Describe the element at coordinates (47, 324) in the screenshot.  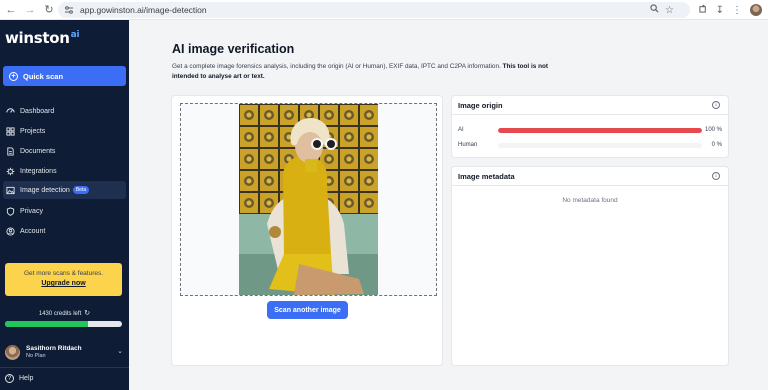
I see `credits-progress-fill` at that location.